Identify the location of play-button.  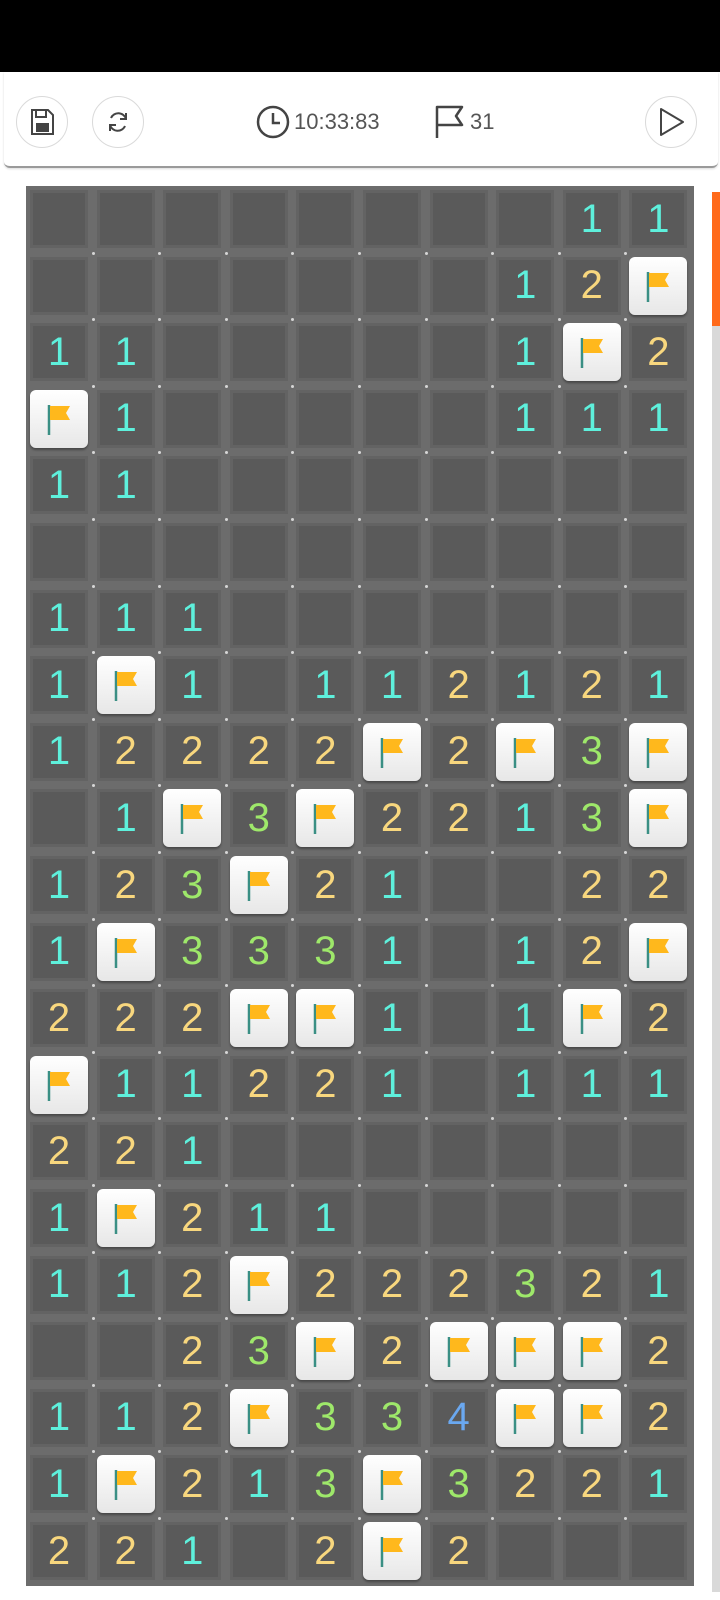
(671, 122).